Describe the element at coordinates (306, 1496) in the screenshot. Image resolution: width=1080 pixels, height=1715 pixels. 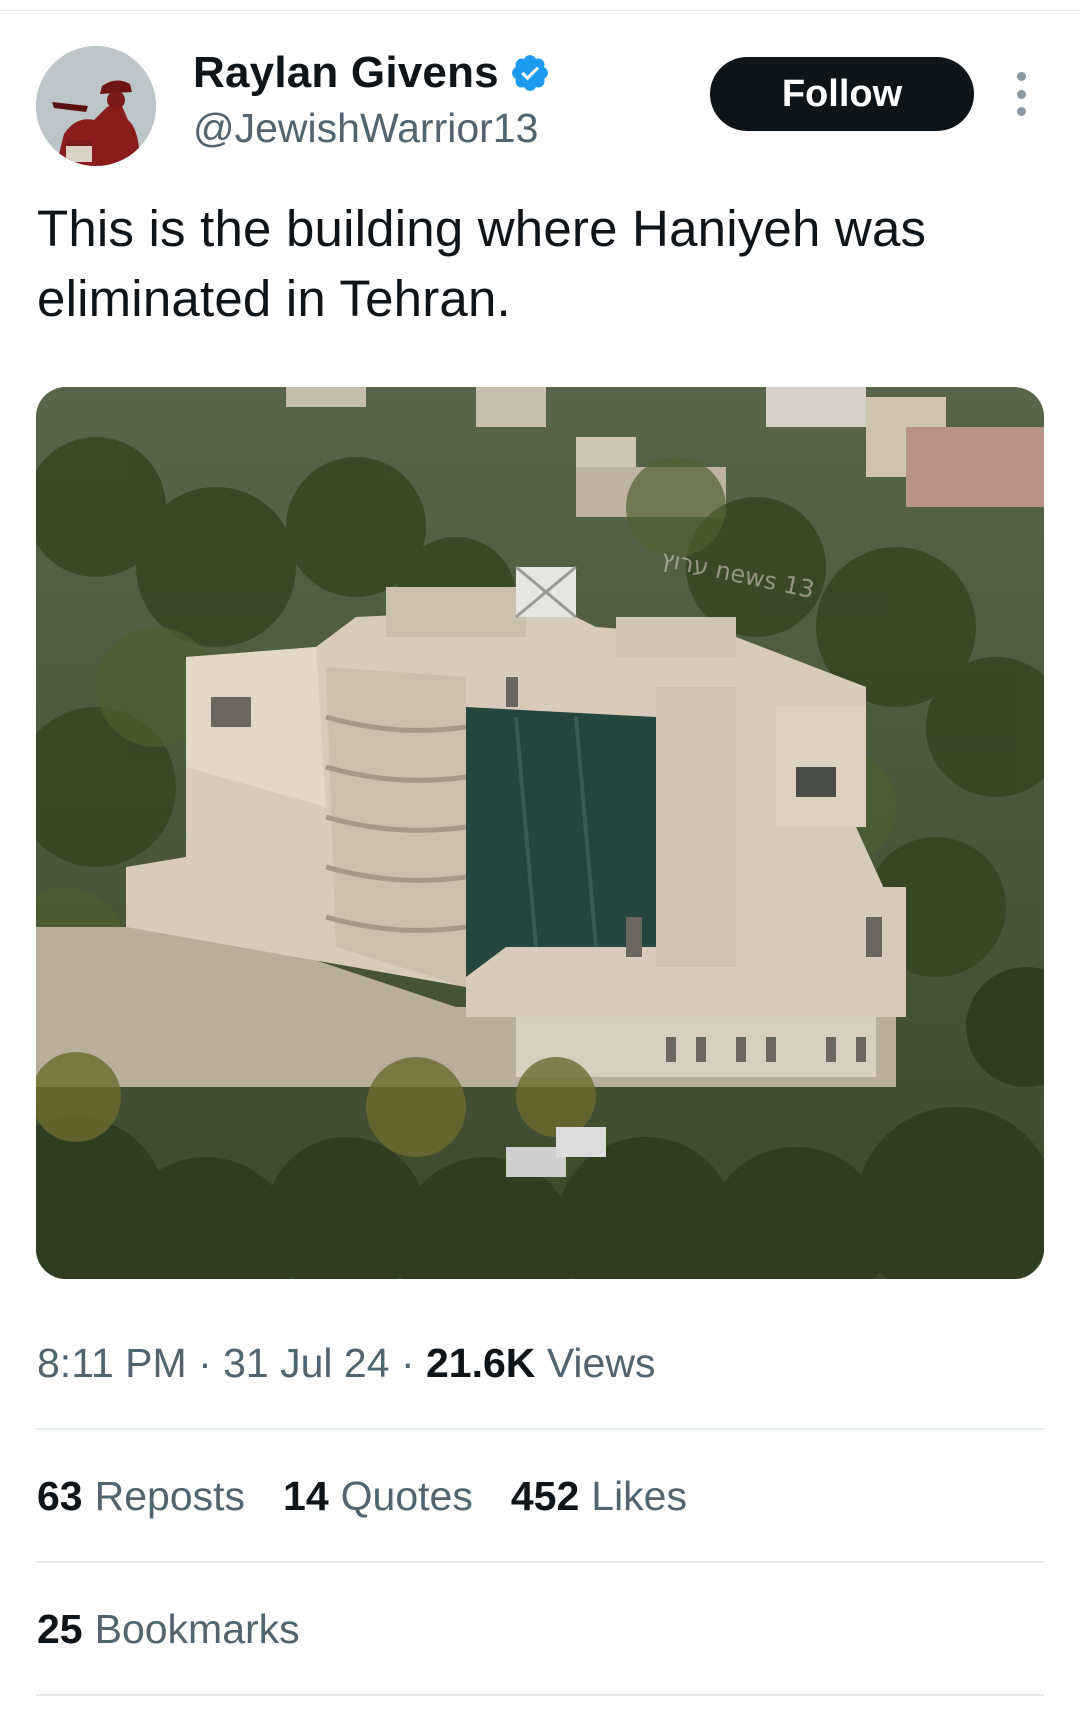
I see `quotes-count: 14` at that location.